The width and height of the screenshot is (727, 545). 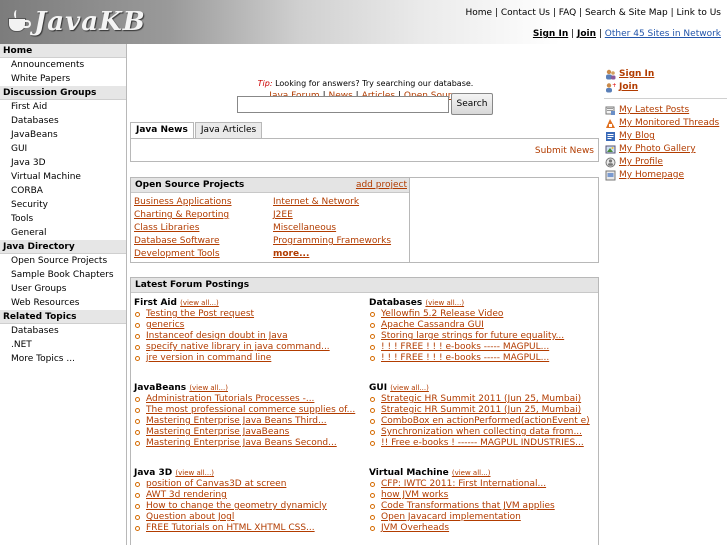 What do you see at coordinates (332, 241) in the screenshot?
I see `osp-programming-frameworks: Programming Frameworks` at bounding box center [332, 241].